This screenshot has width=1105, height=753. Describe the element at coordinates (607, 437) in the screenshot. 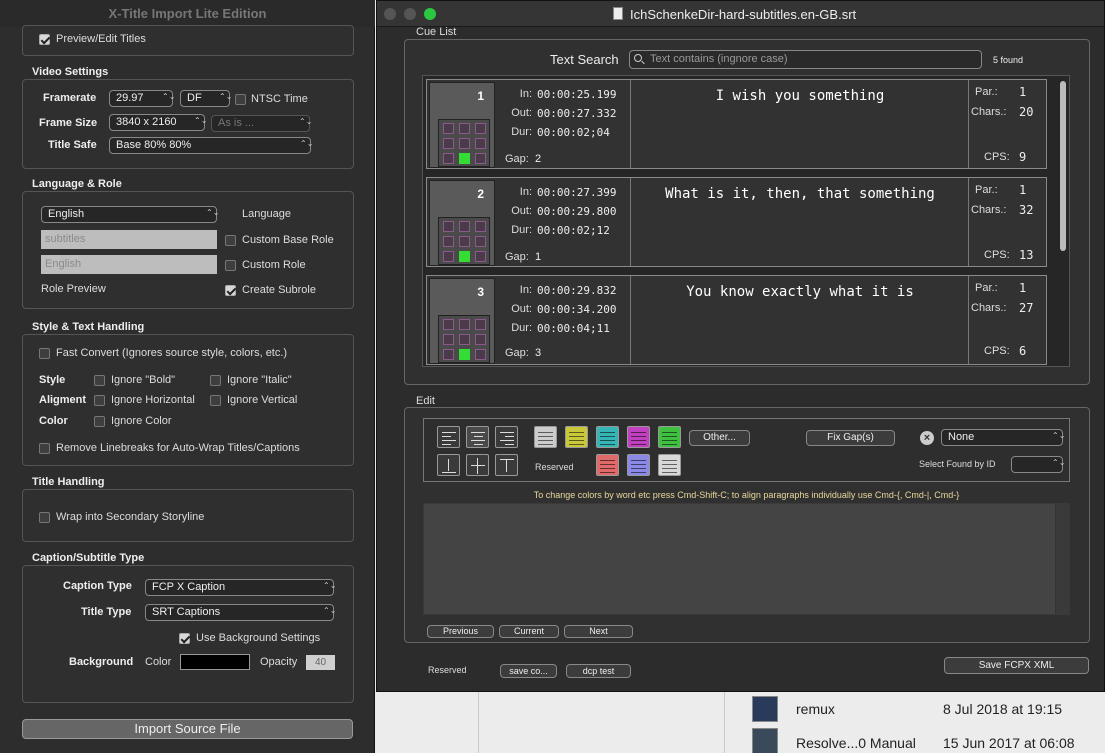

I see `color-swatch-cyan-icon` at that location.